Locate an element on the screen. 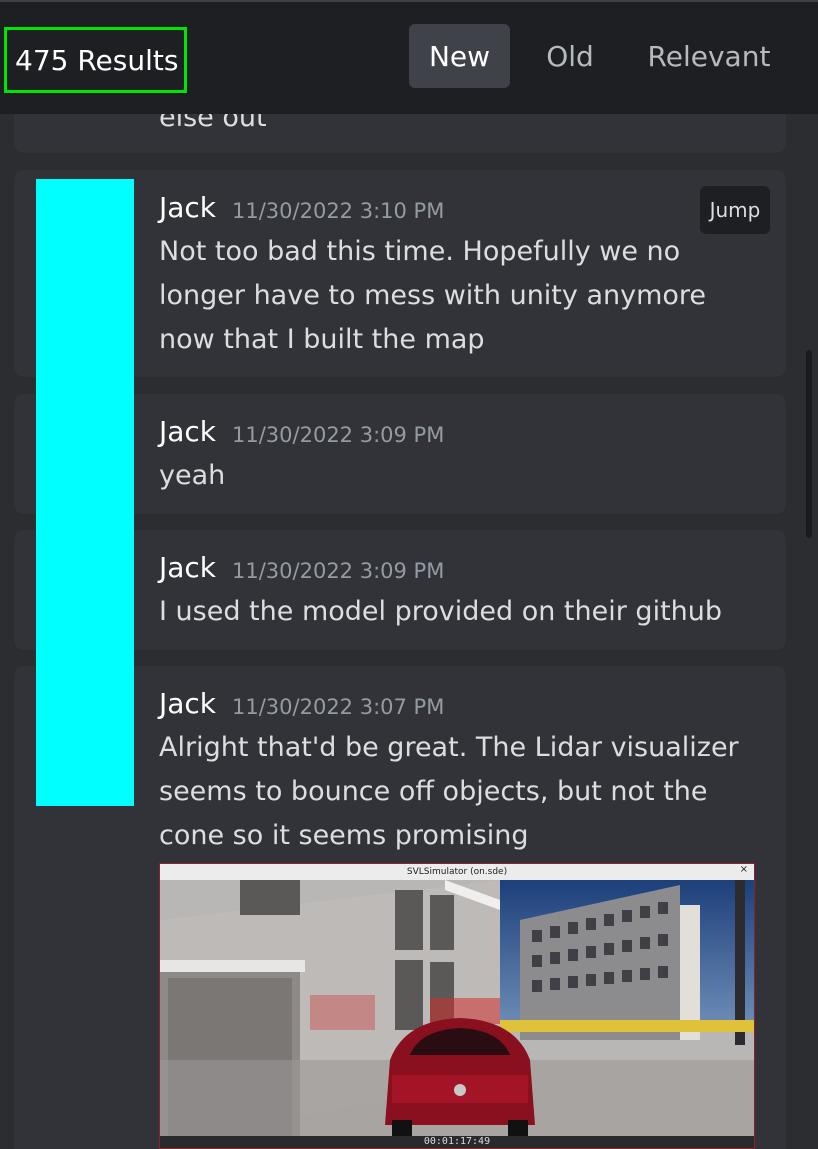 This screenshot has width=818, height=1149. message-line: Not too bad this time. Hopefully we no is located at coordinates (420, 251).